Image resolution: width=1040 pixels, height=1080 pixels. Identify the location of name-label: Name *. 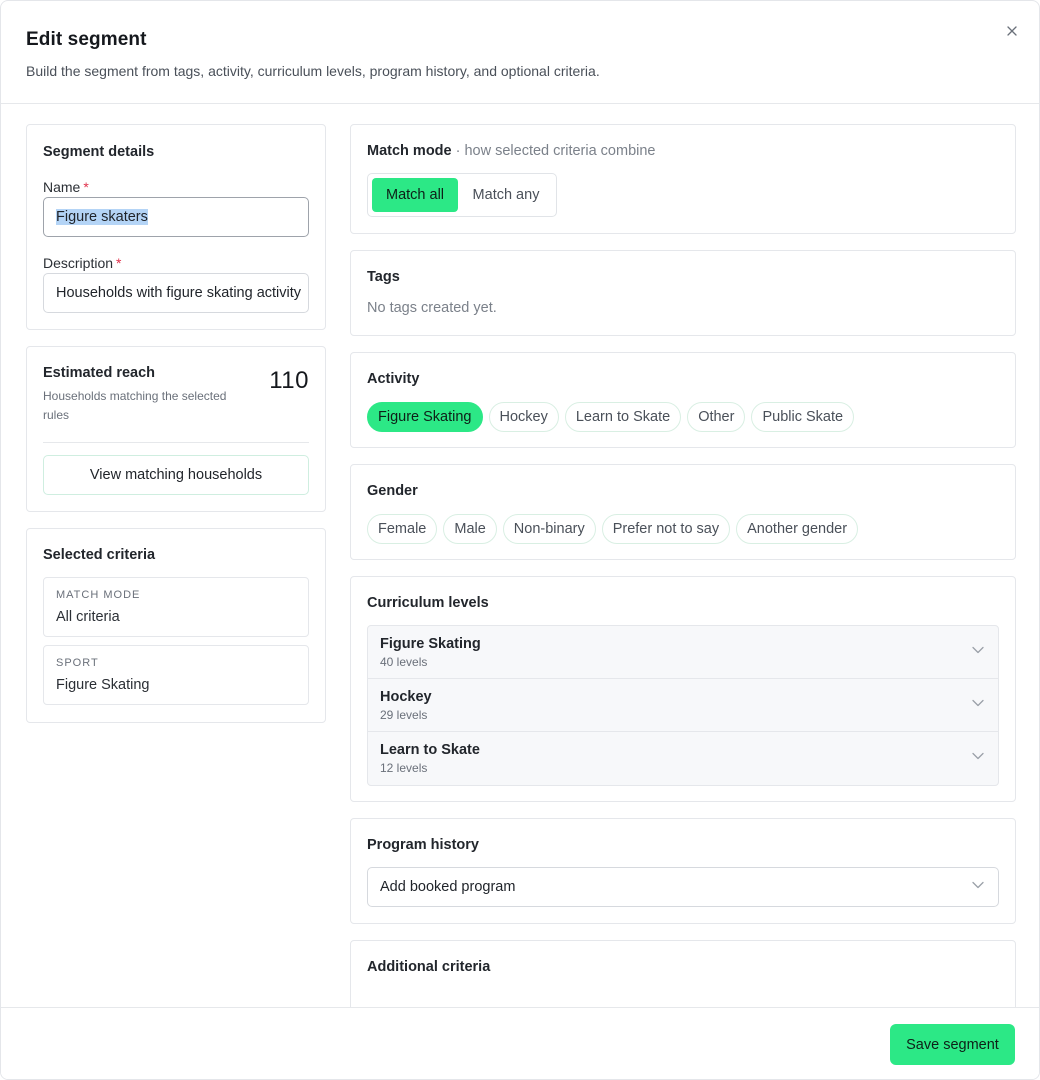
(66, 187).